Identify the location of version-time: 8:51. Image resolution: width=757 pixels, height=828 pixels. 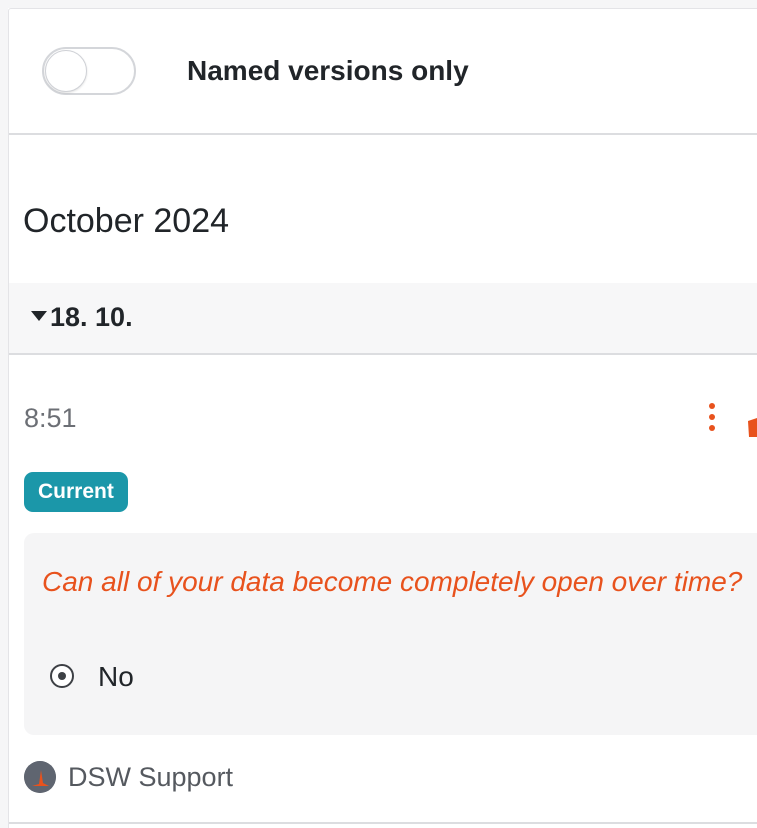
(50, 418).